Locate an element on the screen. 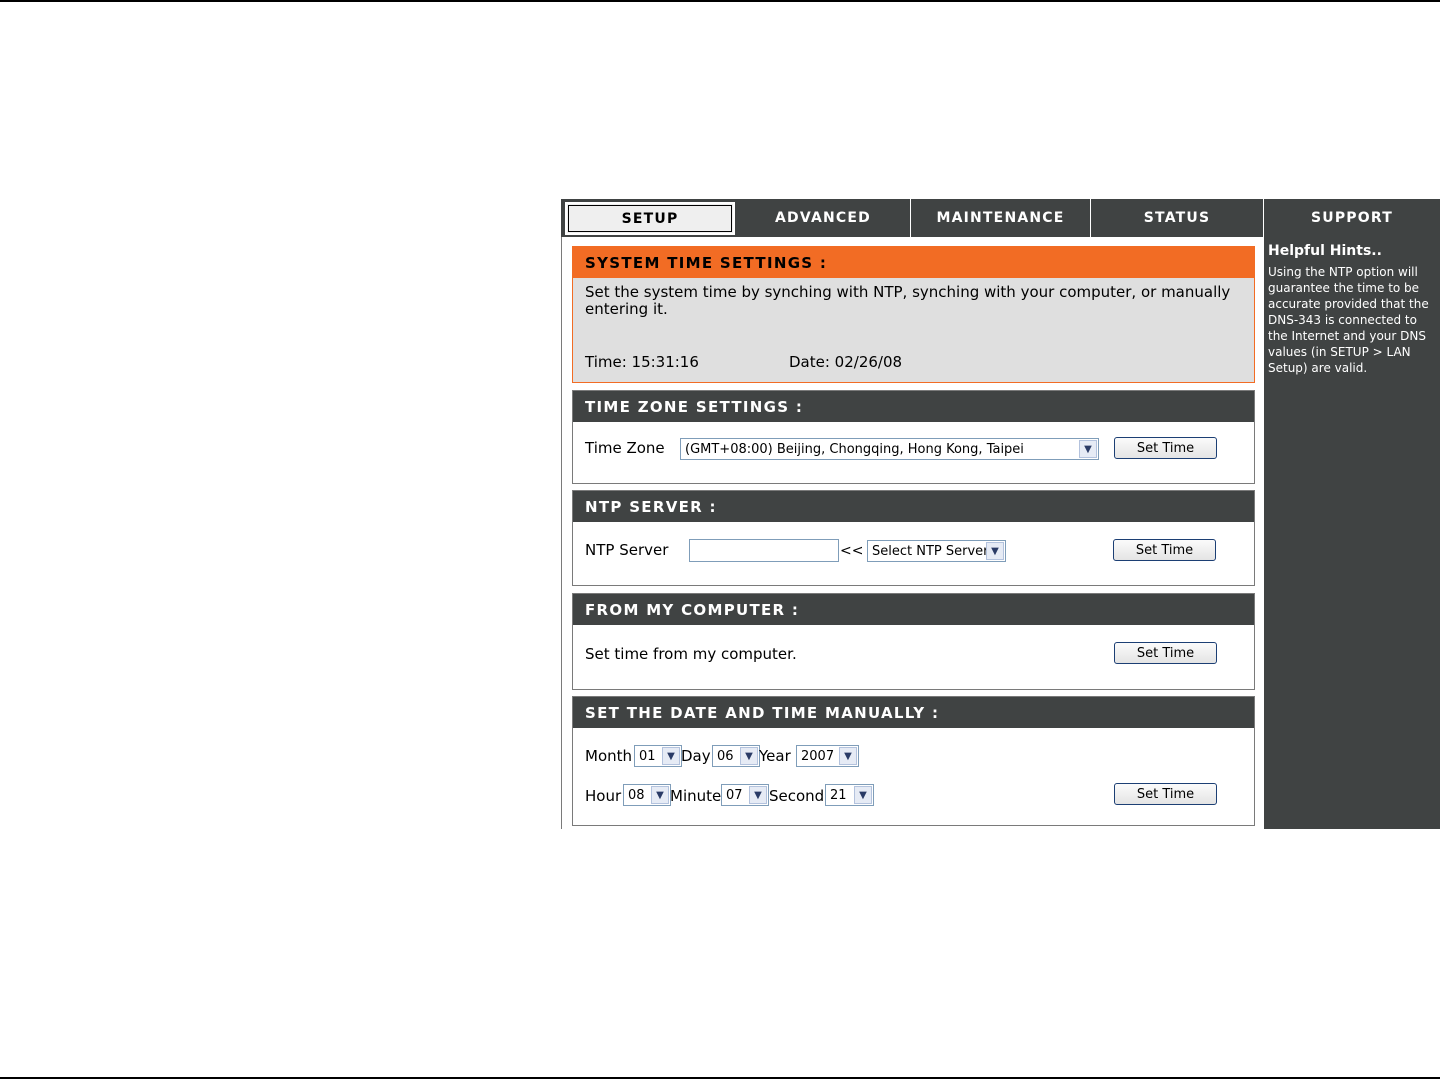 This screenshot has width=1440, height=1081. day-label: Day is located at coordinates (696, 756).